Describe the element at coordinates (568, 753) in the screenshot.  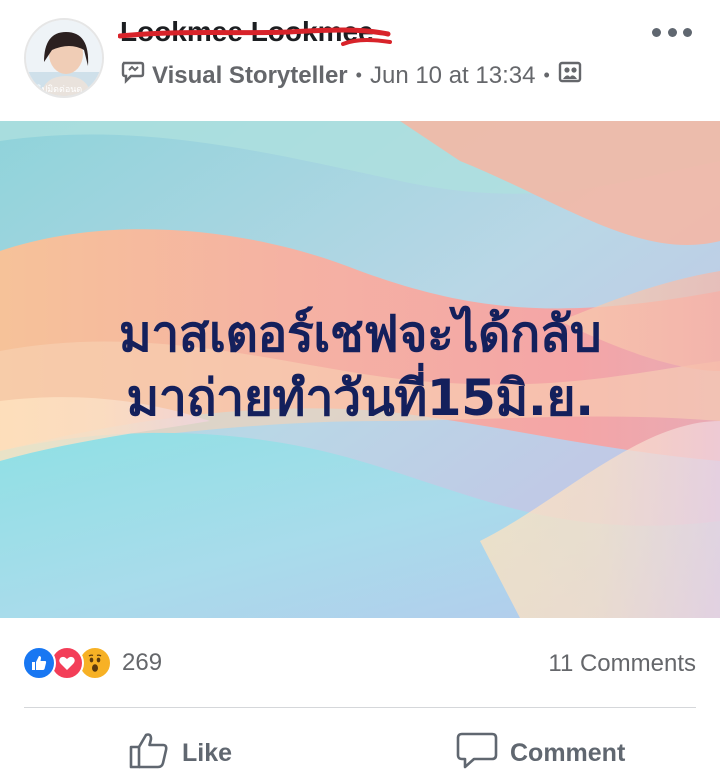
I see `comment-label: Comment` at that location.